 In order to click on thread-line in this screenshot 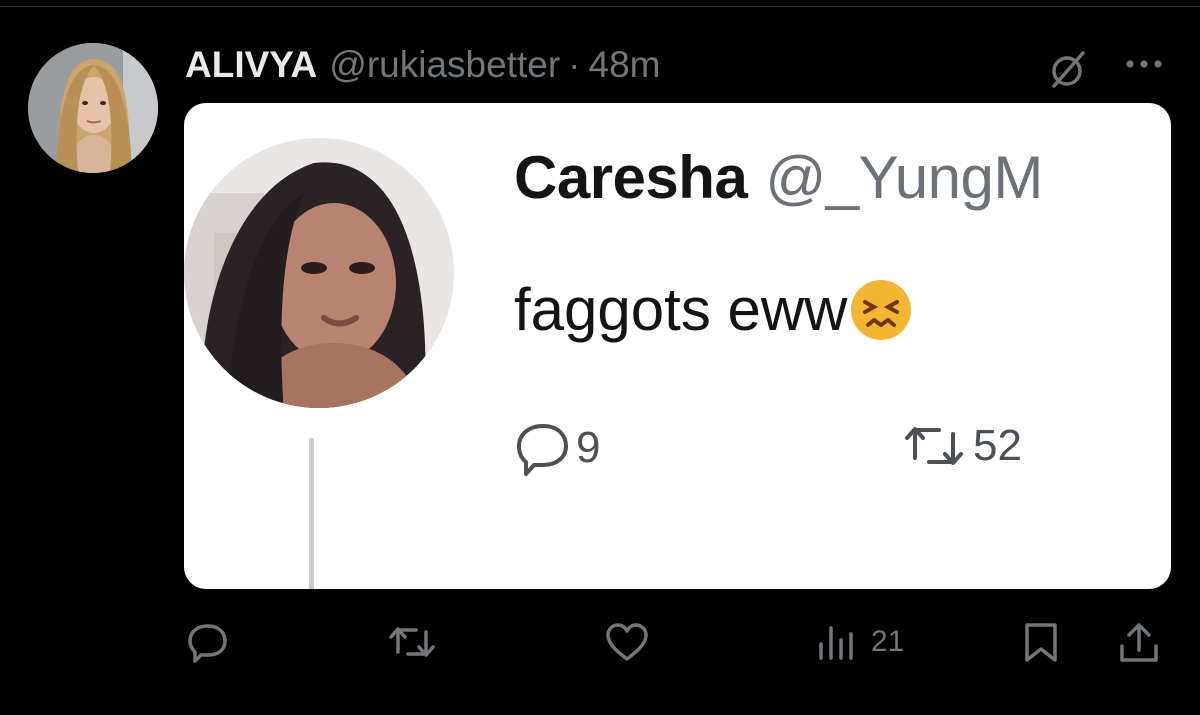, I will do `click(311, 513)`.